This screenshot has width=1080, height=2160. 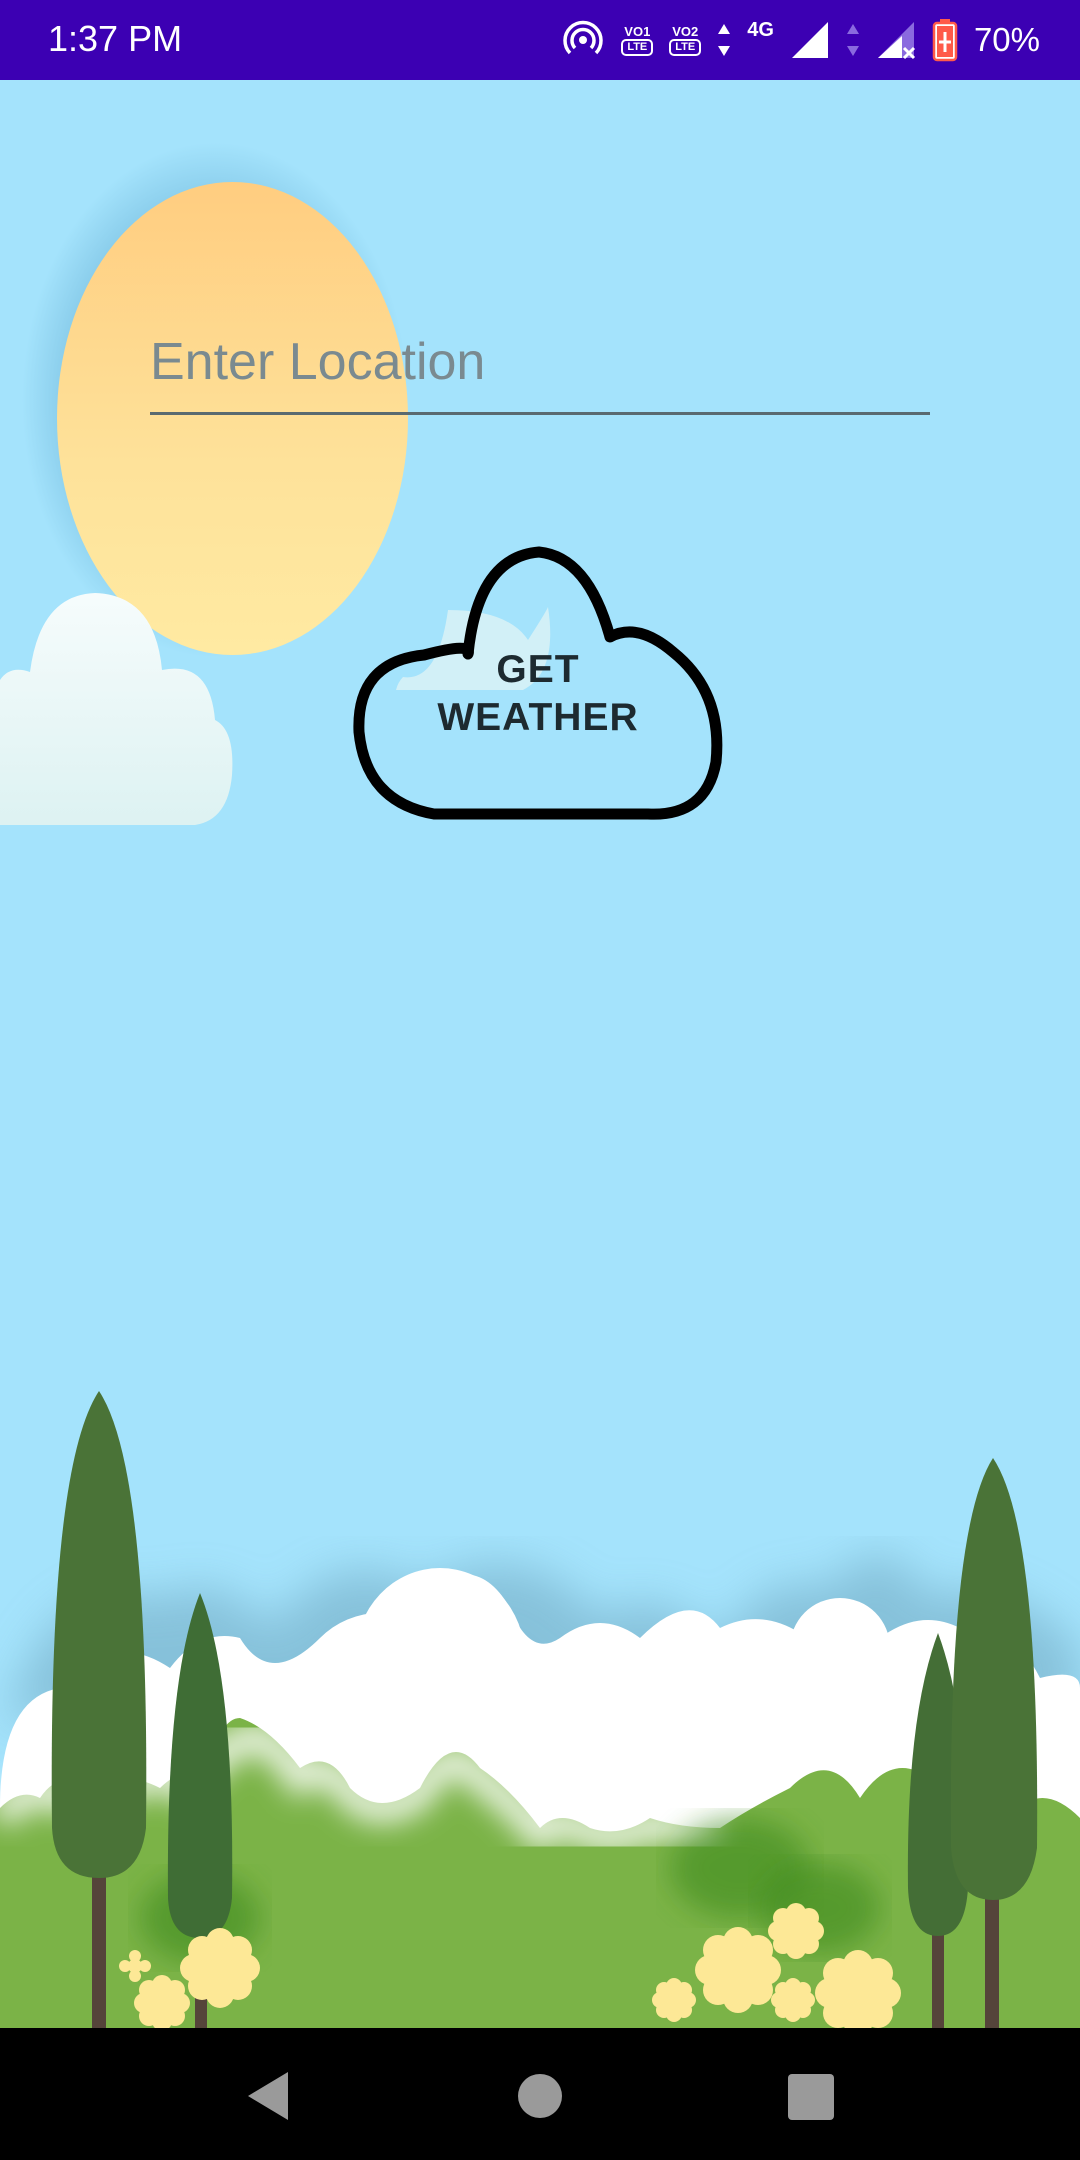 I want to click on data-arrows-icon, so click(x=724, y=40).